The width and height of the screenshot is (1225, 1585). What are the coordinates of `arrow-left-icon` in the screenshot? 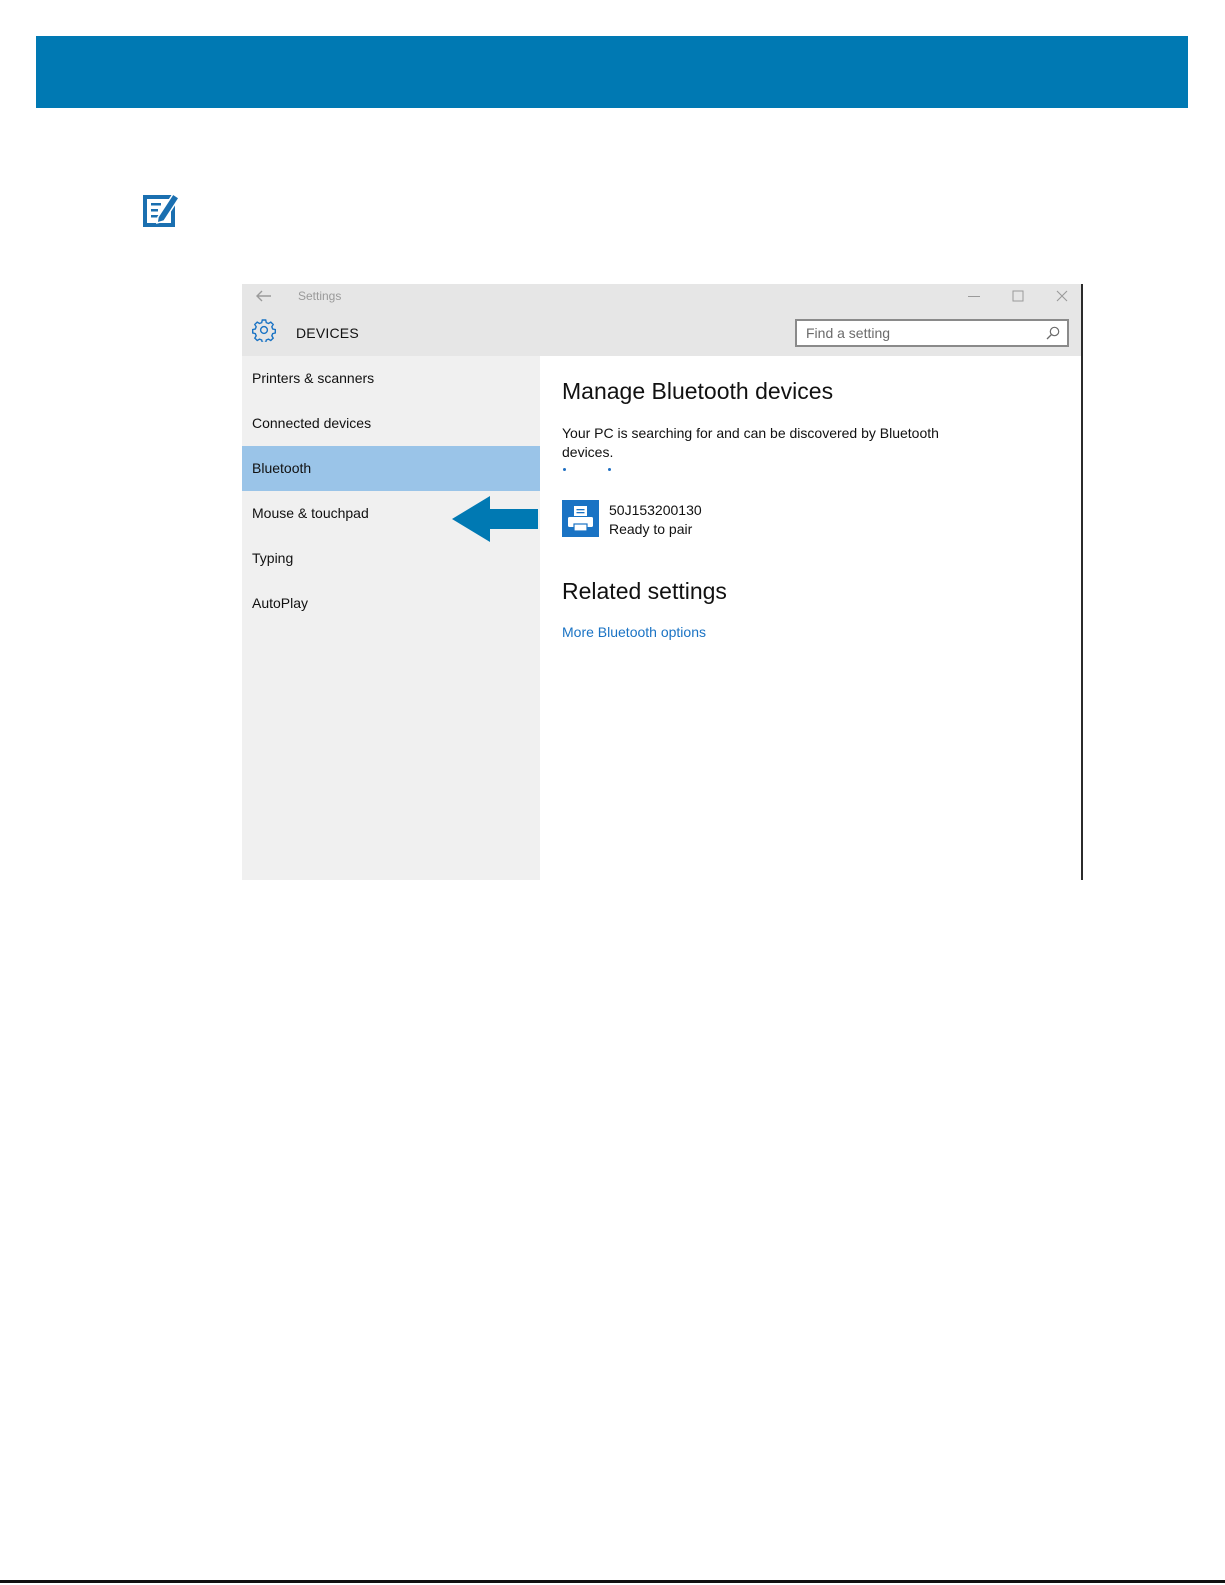 It's located at (498, 519).